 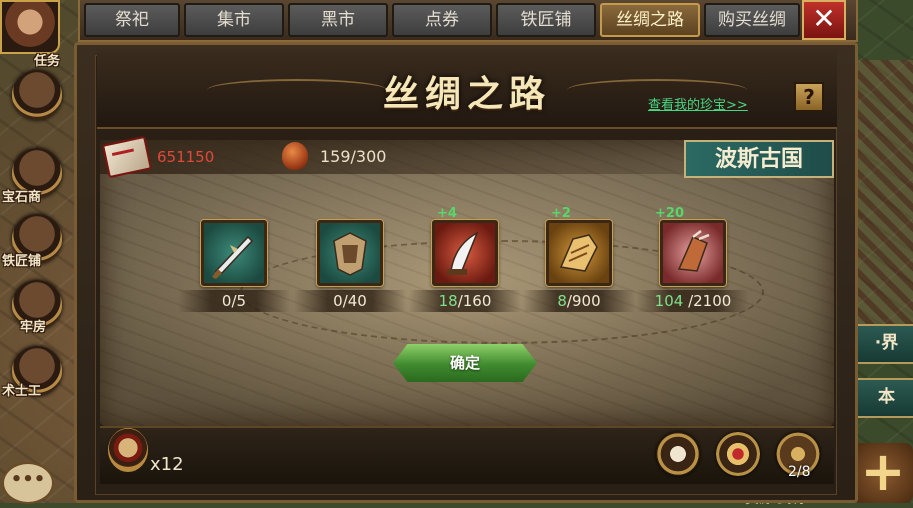 What do you see at coordinates (167, 464) in the screenshot?
I see `scroll-count: x12` at bounding box center [167, 464].